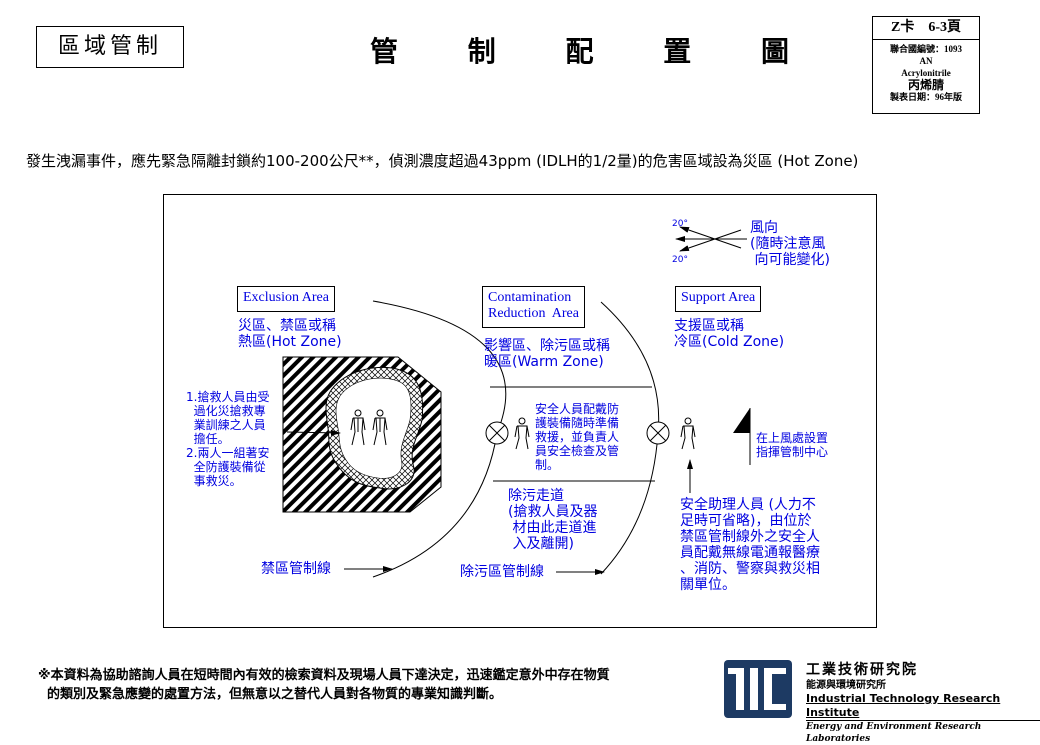  Describe the element at coordinates (286, 299) in the screenshot. I see `exclusion-area-label: Exclusion Area` at that location.